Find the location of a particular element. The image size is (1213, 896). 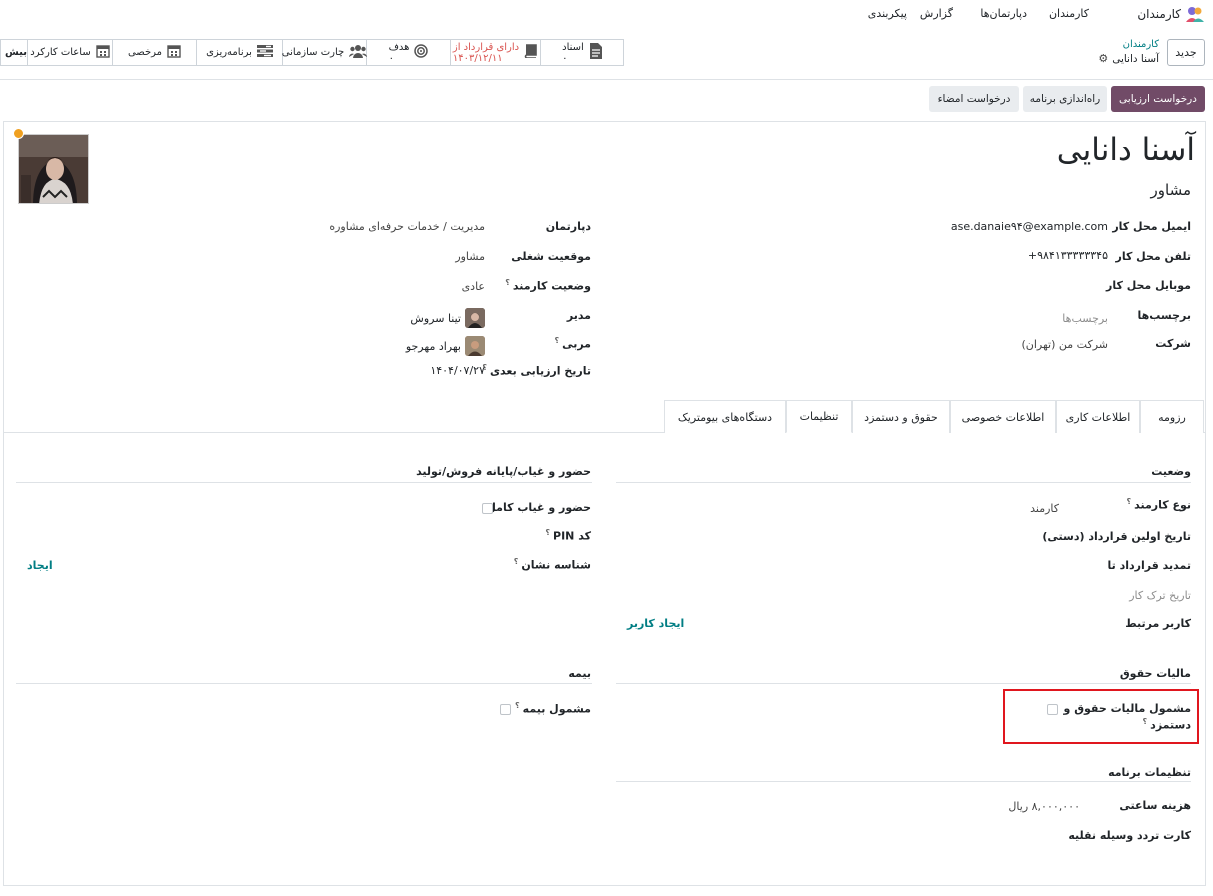

payroll-tax-section-title: مالیات حقوق is located at coordinates (1155, 673).